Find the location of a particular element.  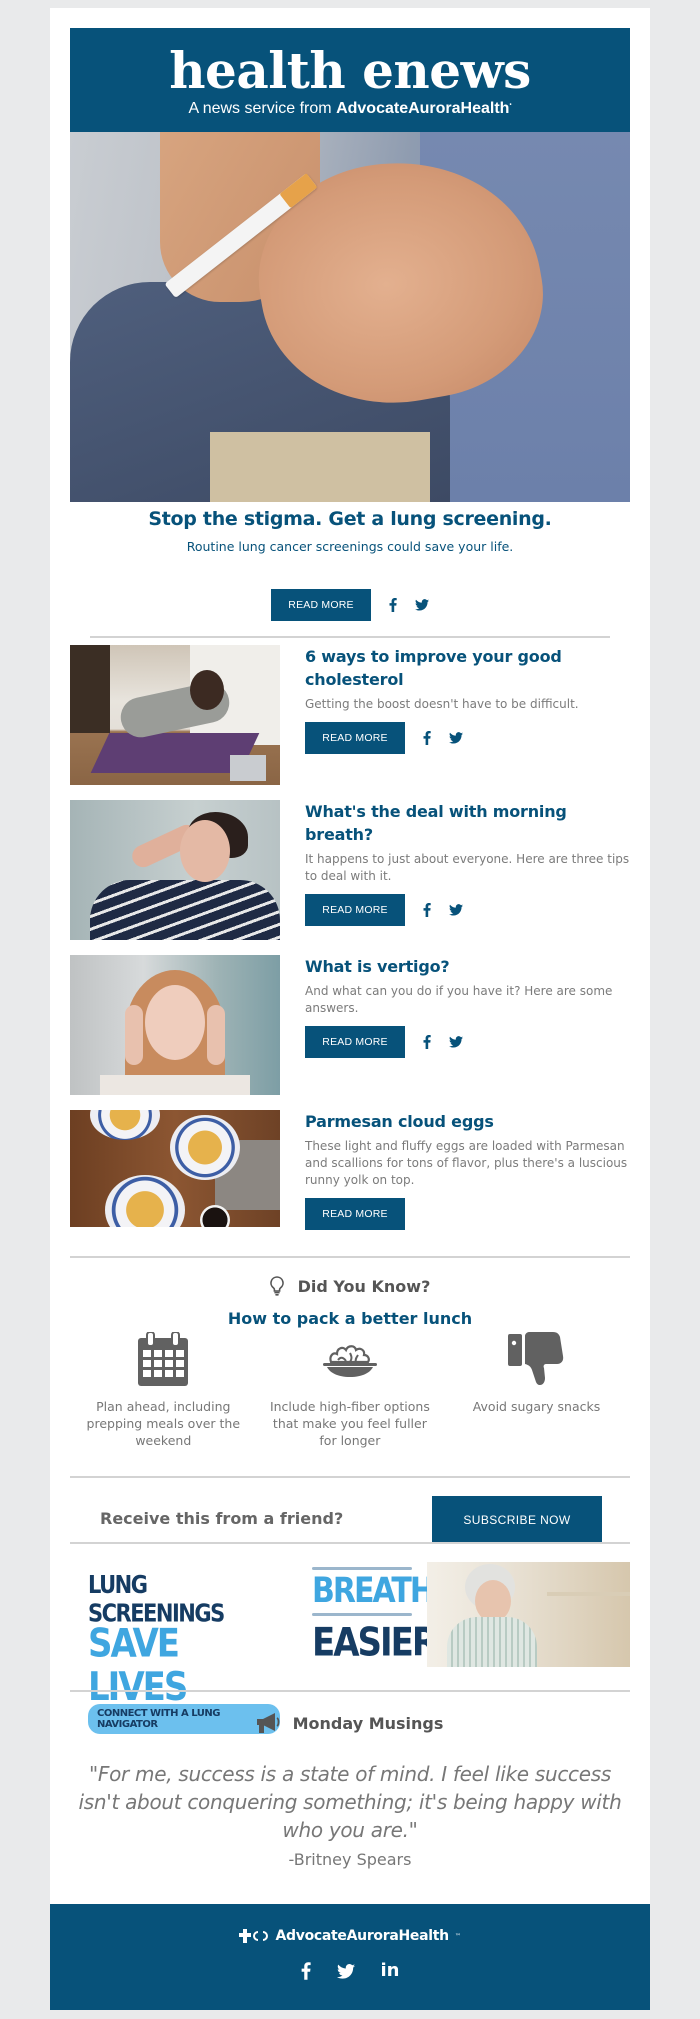

thumb-face is located at coordinates (175, 1022).